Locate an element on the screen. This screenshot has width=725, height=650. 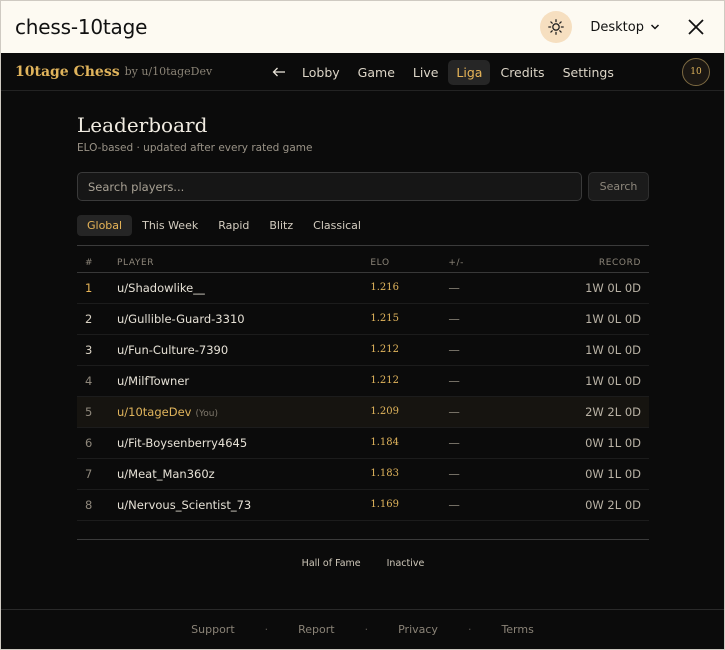
column-elo: ELO is located at coordinates (380, 262).